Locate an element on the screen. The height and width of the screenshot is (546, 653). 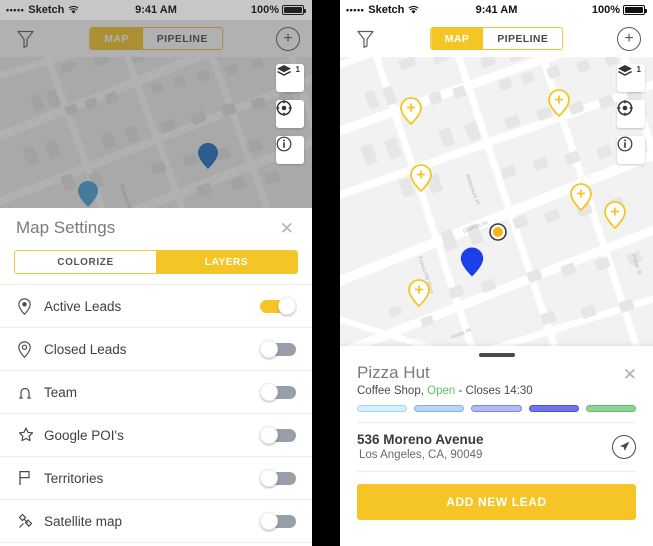
list-item: Satellite map is located at coordinates (156, 521).